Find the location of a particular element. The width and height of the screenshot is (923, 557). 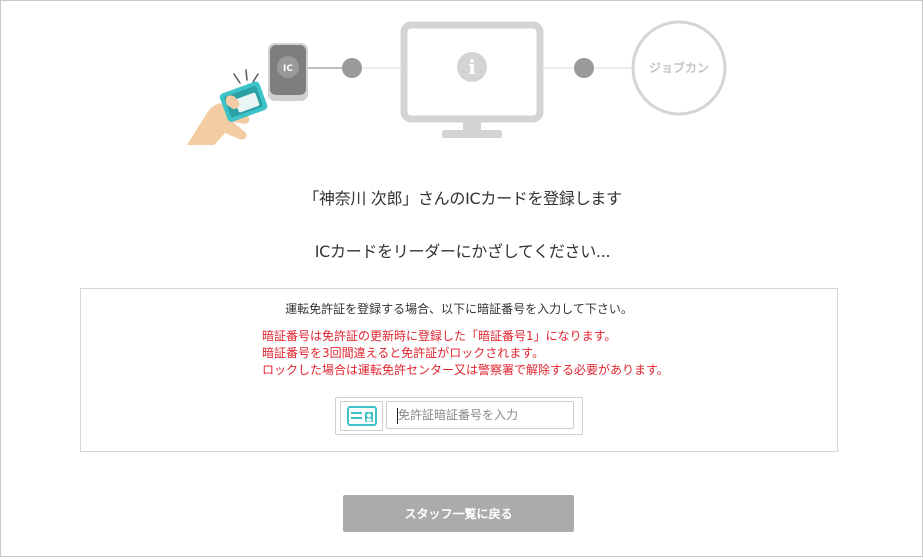

register-heading: 「神奈川 次郎」さんのICカードを登録します is located at coordinates (462, 198).